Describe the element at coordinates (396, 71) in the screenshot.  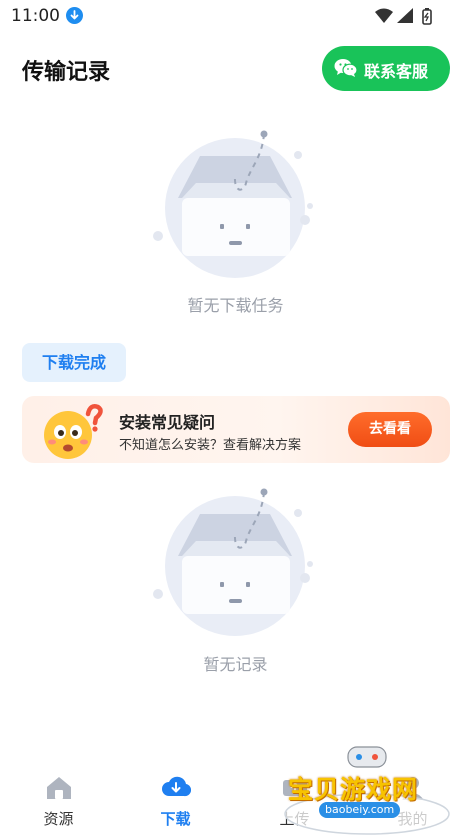
I see `contact-service-label: 联系客服` at that location.